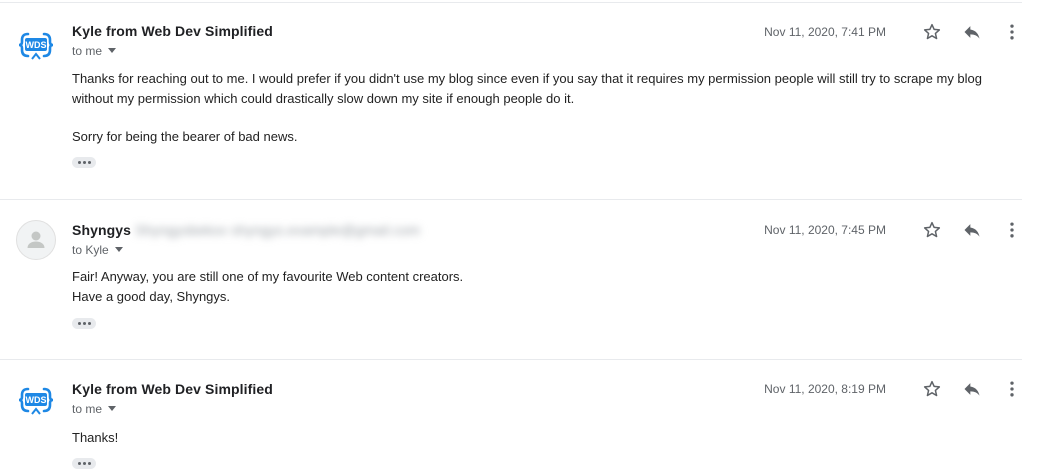 Image resolution: width=1038 pixels, height=469 pixels. Describe the element at coordinates (151, 296) in the screenshot. I see `body-line: Have a good day, Shyngys.` at that location.